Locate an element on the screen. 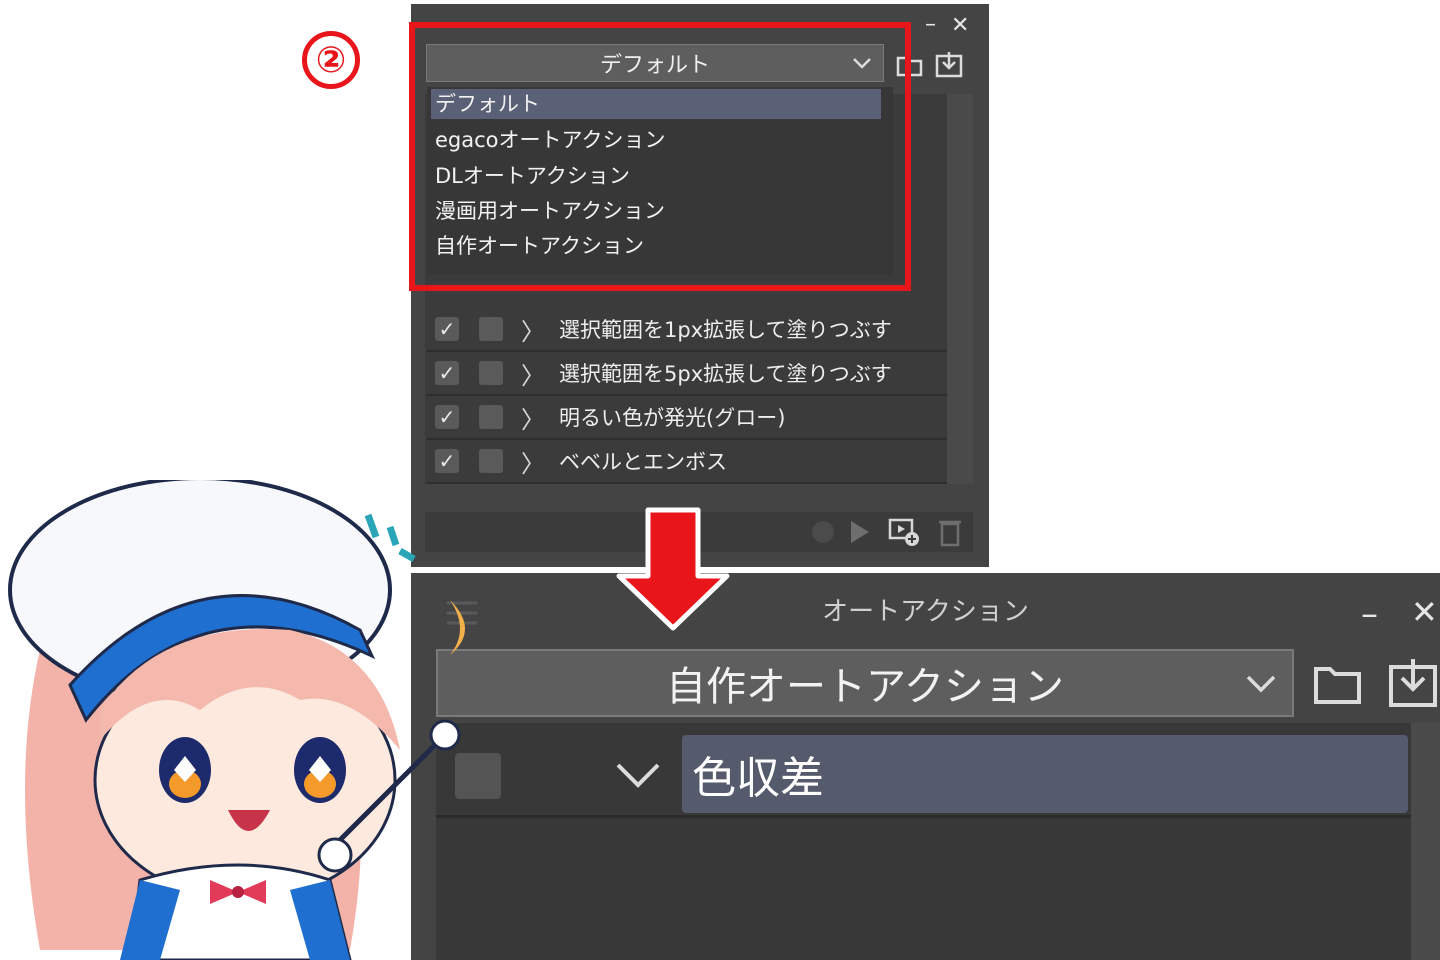  dropdown-value: 自作オートアクション is located at coordinates (865, 687).